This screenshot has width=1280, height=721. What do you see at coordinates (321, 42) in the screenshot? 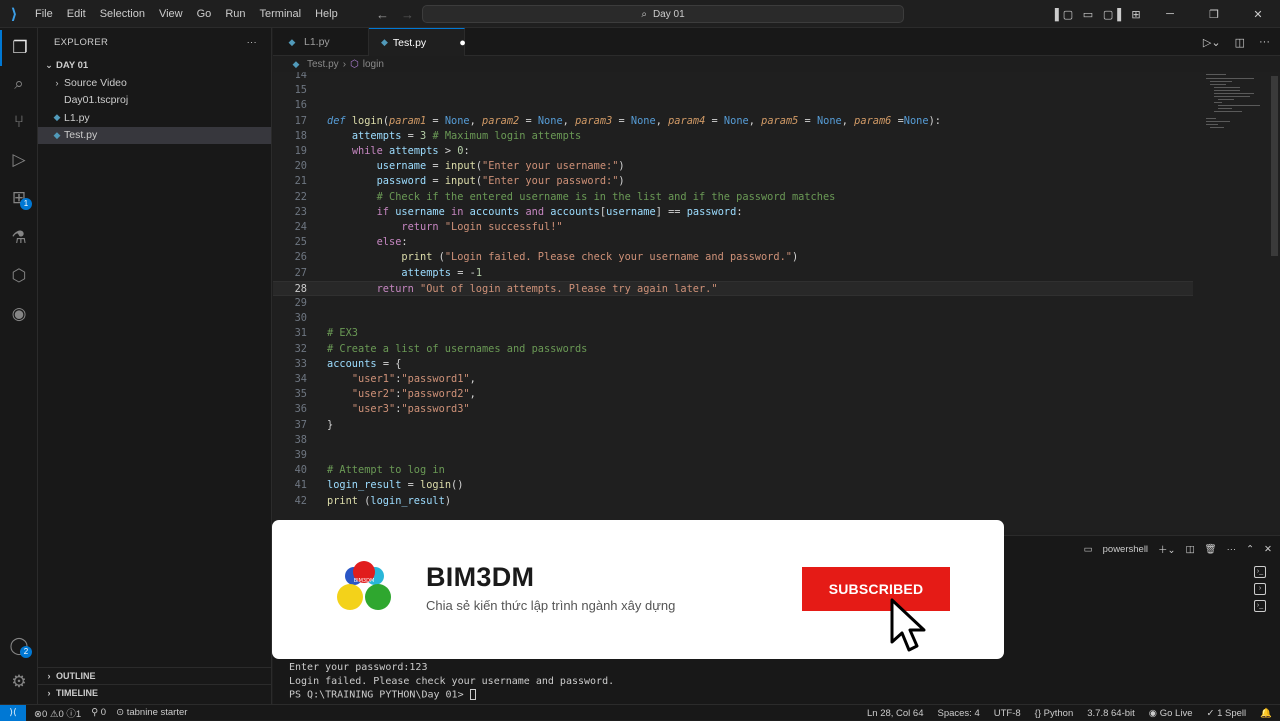
I see `tab-l1-py: ◆ L1.py` at bounding box center [321, 42].